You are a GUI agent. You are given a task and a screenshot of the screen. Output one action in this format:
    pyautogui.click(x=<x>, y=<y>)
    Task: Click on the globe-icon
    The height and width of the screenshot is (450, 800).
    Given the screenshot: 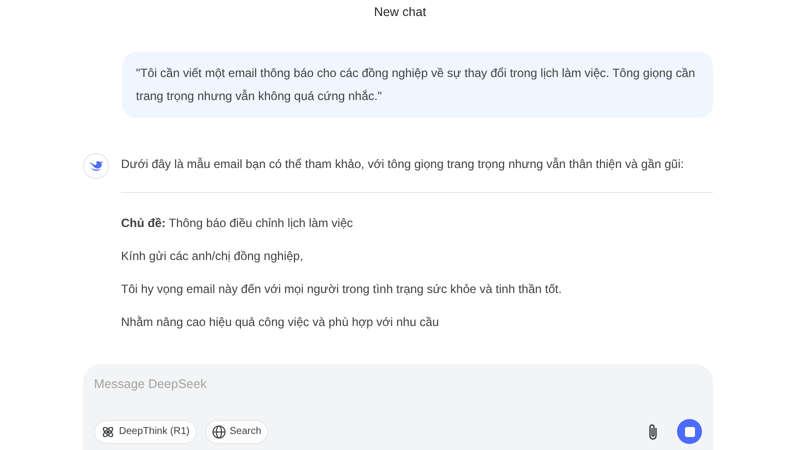 What is the action you would take?
    pyautogui.click(x=219, y=431)
    